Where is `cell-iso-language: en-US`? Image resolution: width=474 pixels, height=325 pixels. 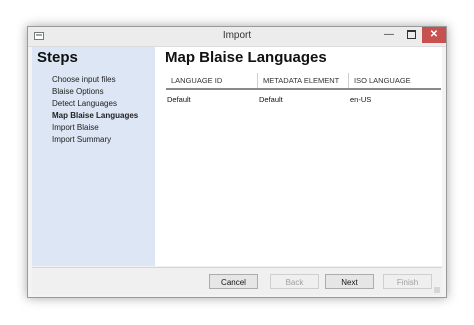
cell-iso-language: en-US is located at coordinates (395, 100).